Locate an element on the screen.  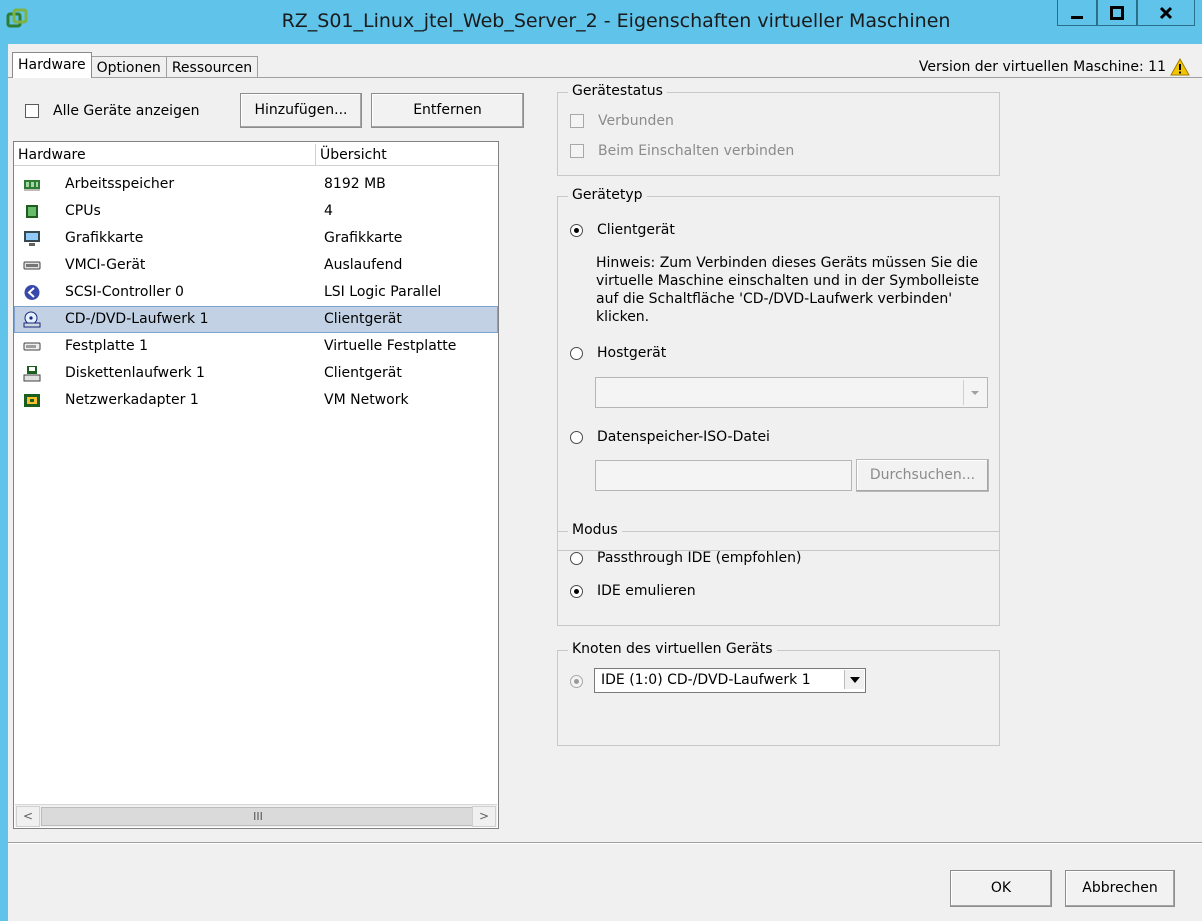
host-device-radio is located at coordinates (576, 353).